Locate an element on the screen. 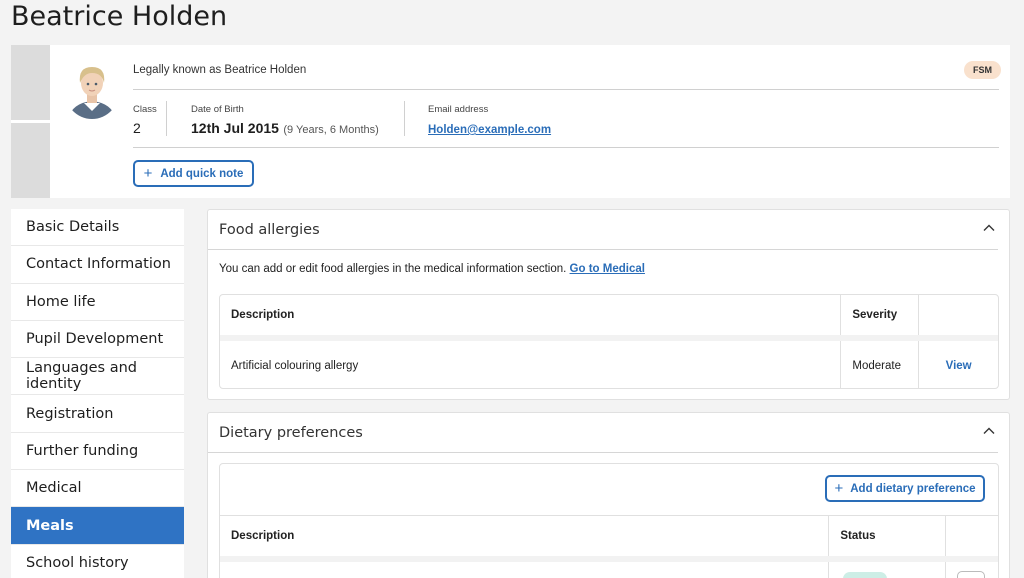  preference-status is located at coordinates (888, 570).